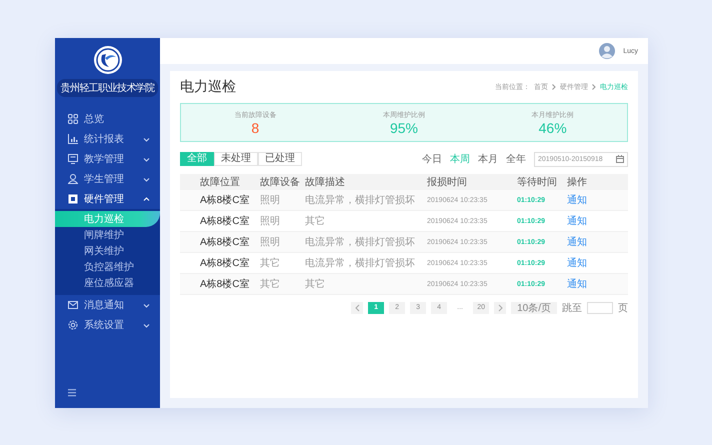  I want to click on column-header: 报损时间, so click(447, 182).